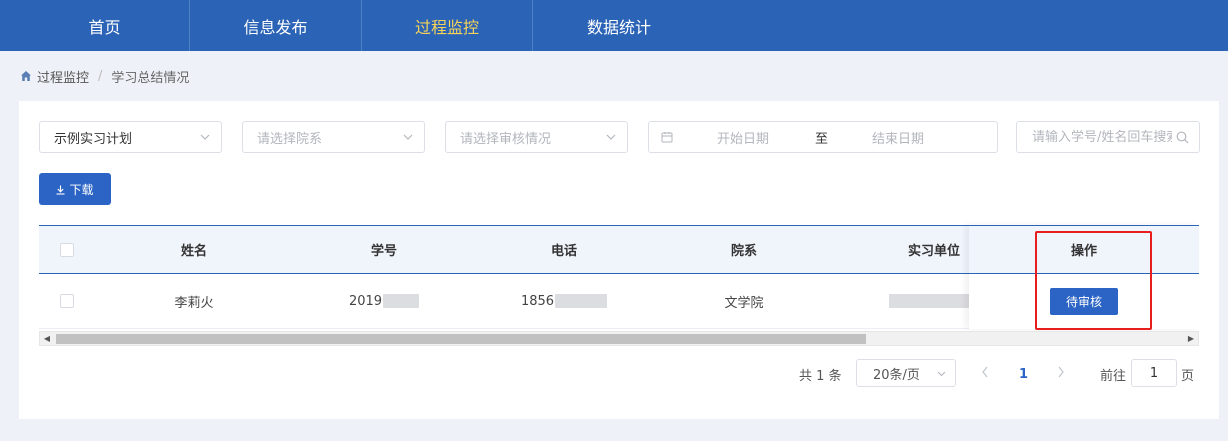 The image size is (1228, 441). Describe the element at coordinates (104, 76) in the screenshot. I see `breadcrumb: 过程监控 / 学习总结情况` at that location.